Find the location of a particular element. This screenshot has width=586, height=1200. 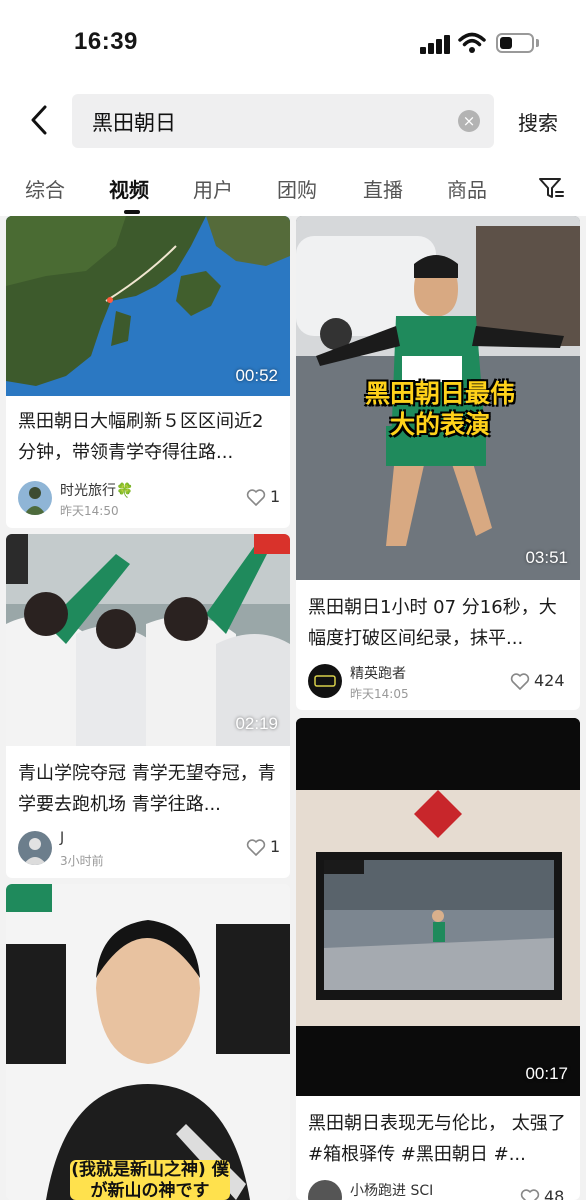

tab-bar: 综合 视频 用户 团购 直播 商品 is located at coordinates (293, 185).